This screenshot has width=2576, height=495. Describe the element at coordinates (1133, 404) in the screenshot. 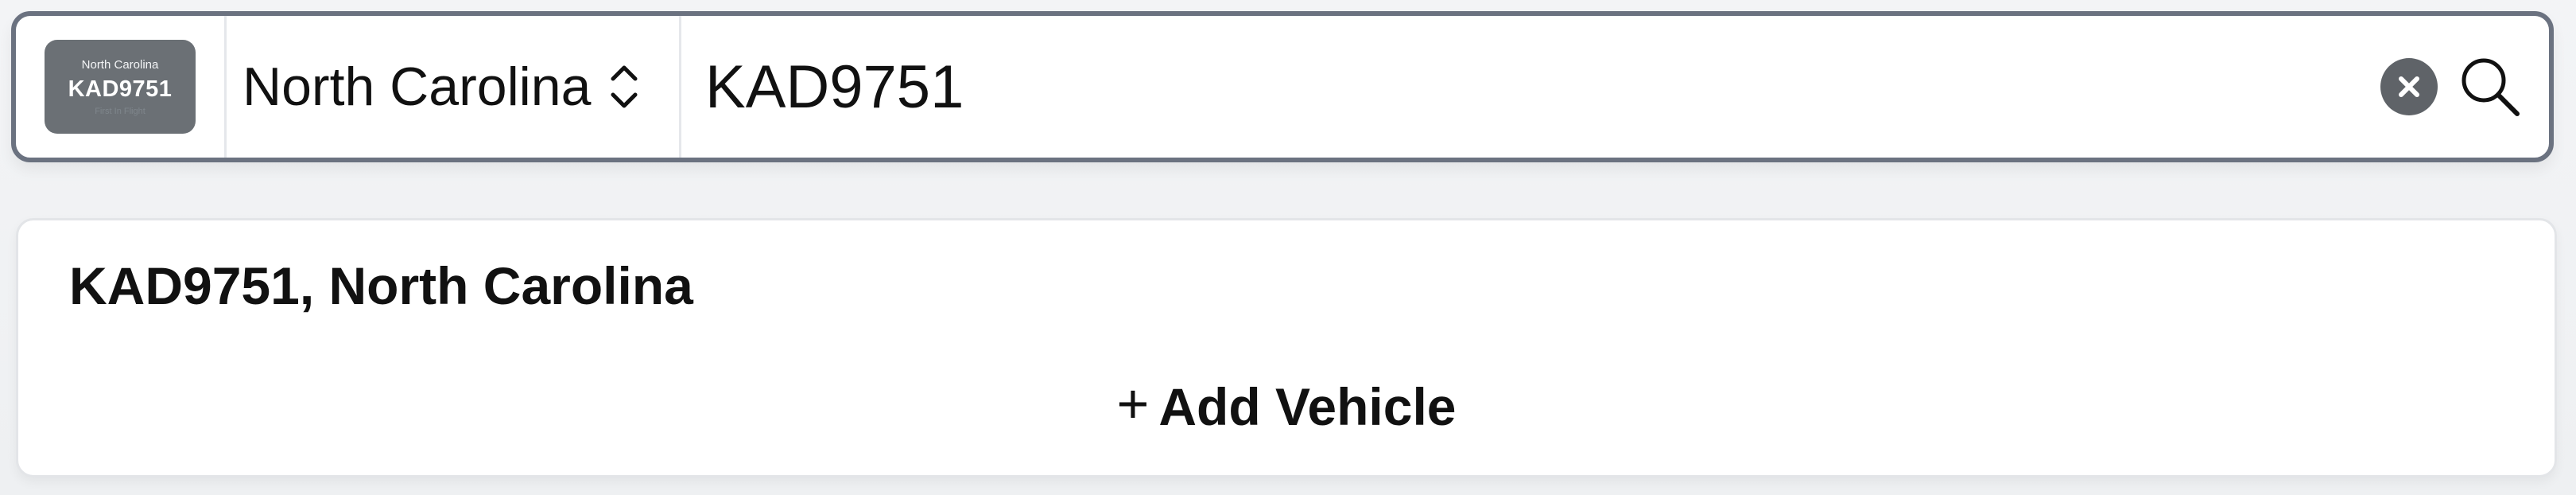

I see `plus-icon: +` at that location.